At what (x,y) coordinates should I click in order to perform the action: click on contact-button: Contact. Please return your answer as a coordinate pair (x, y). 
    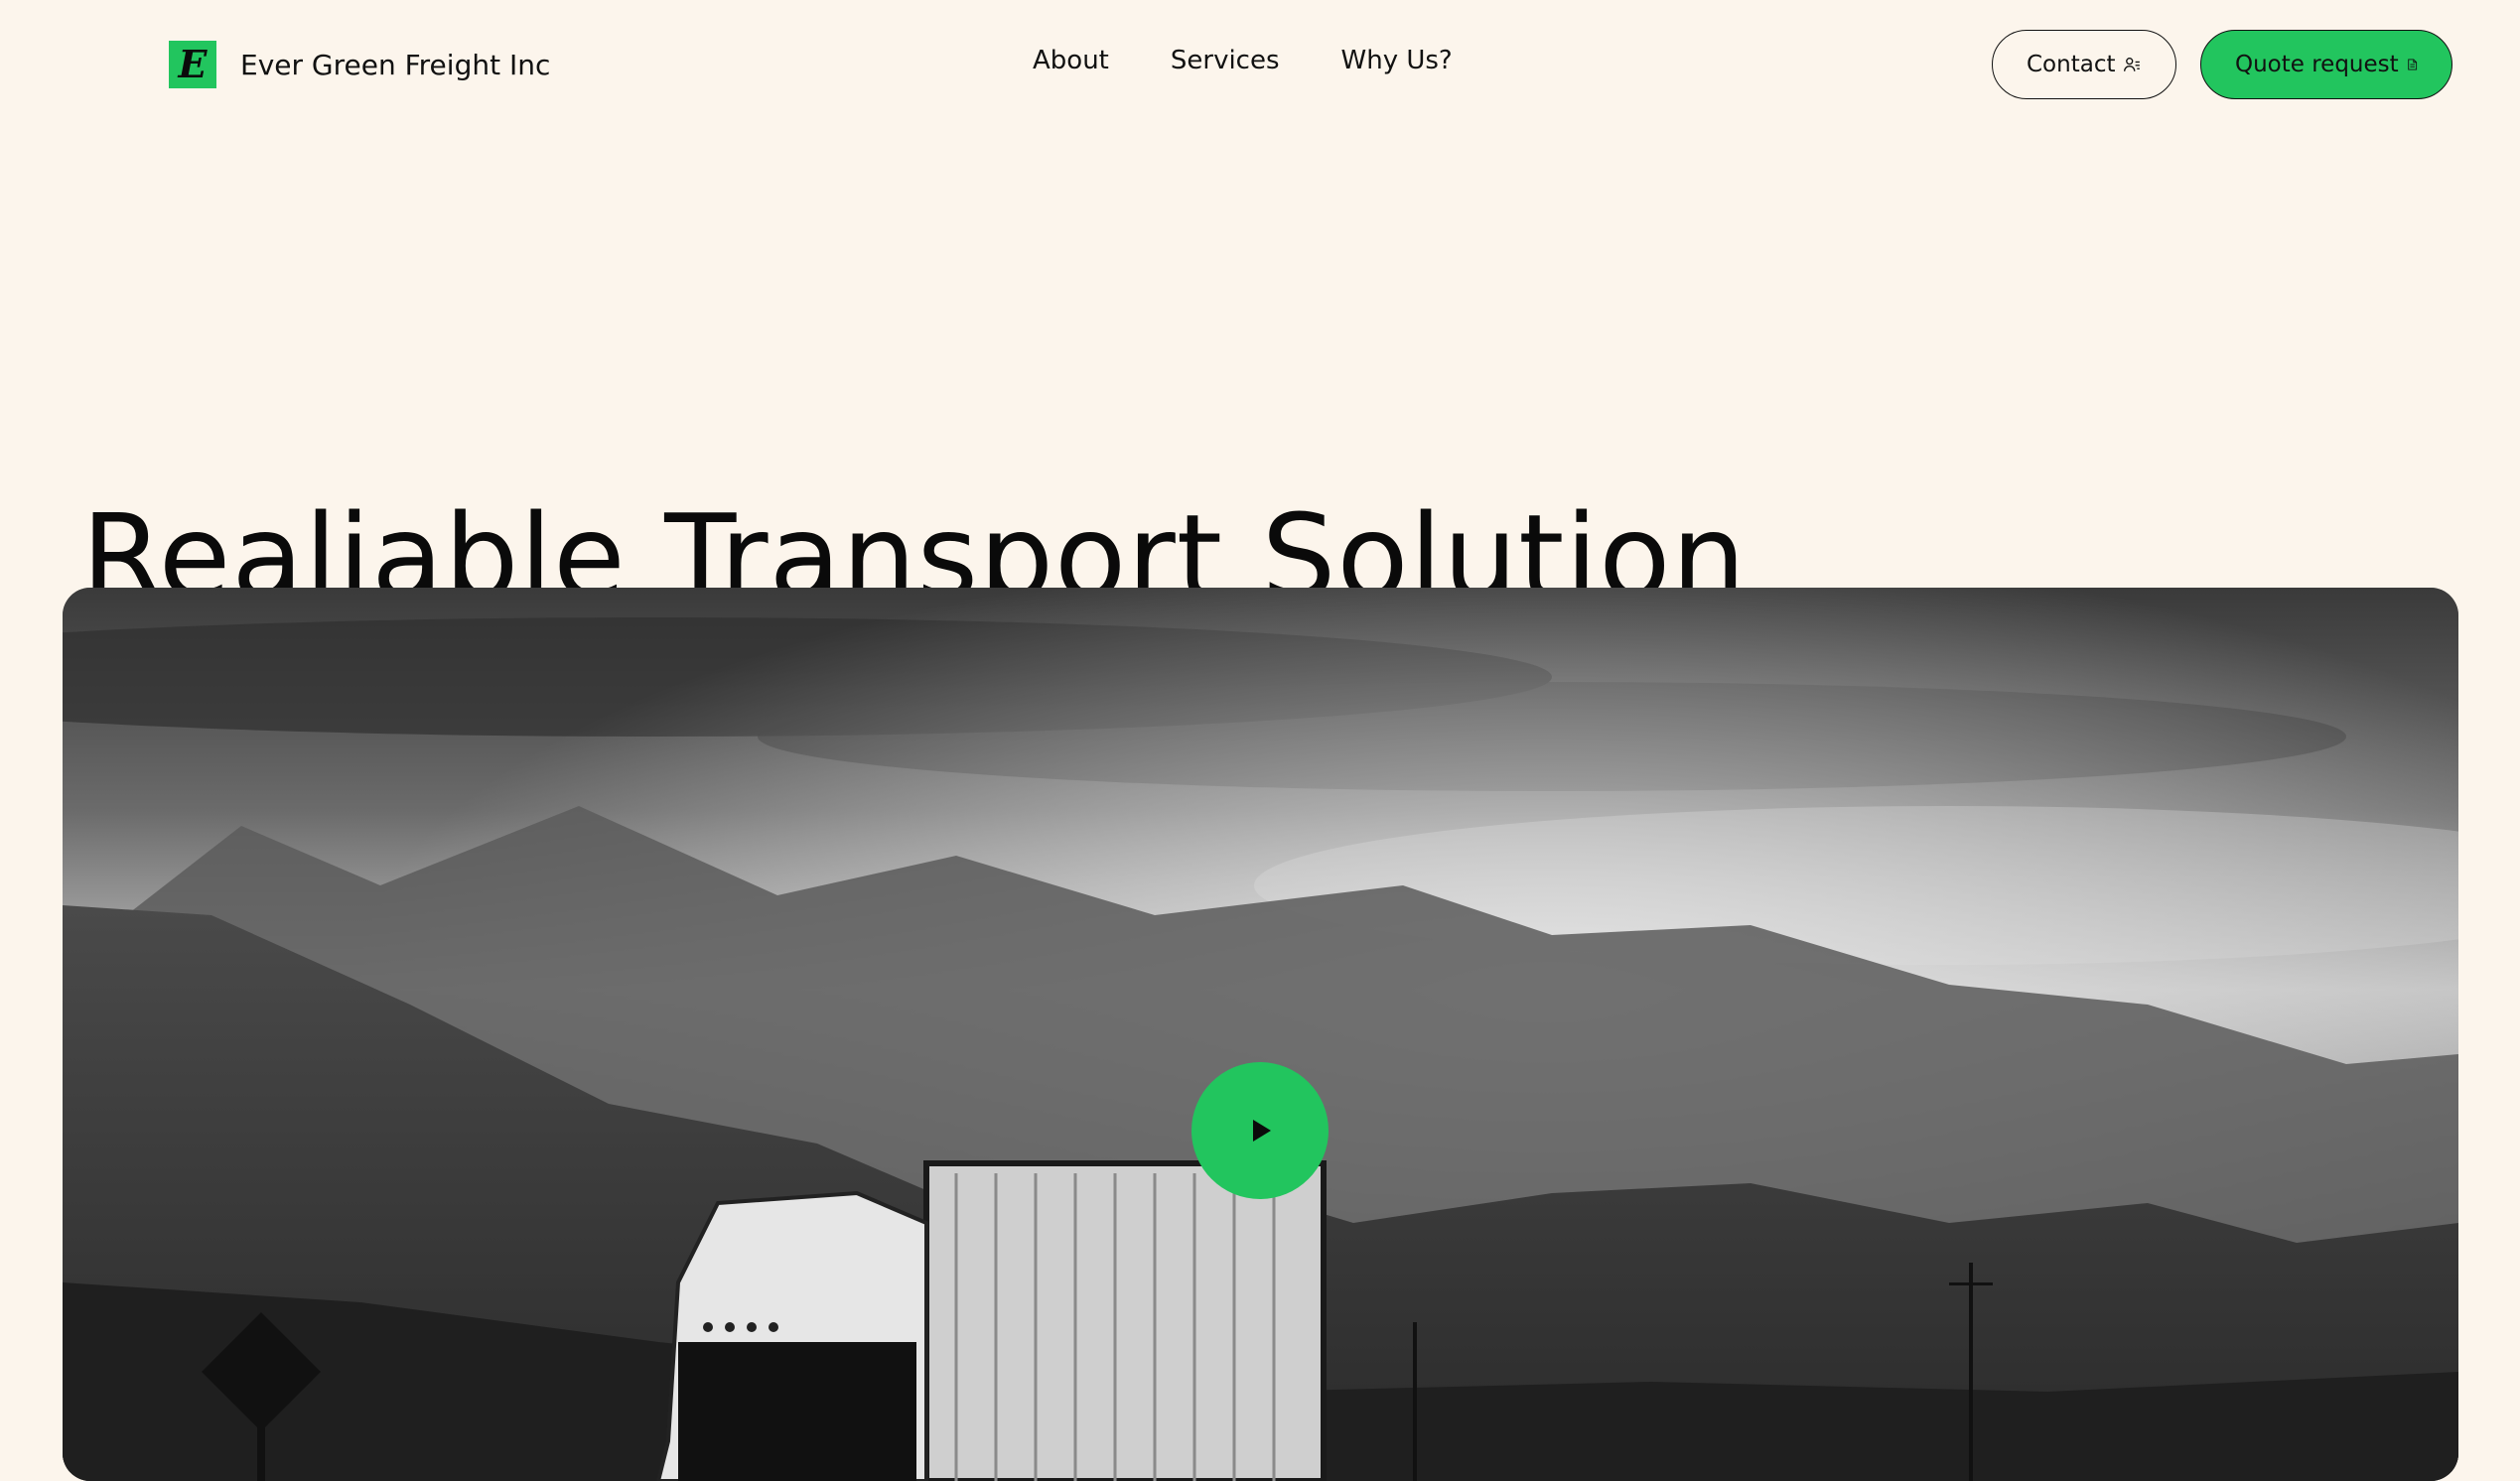
    Looking at the image, I should click on (2084, 64).